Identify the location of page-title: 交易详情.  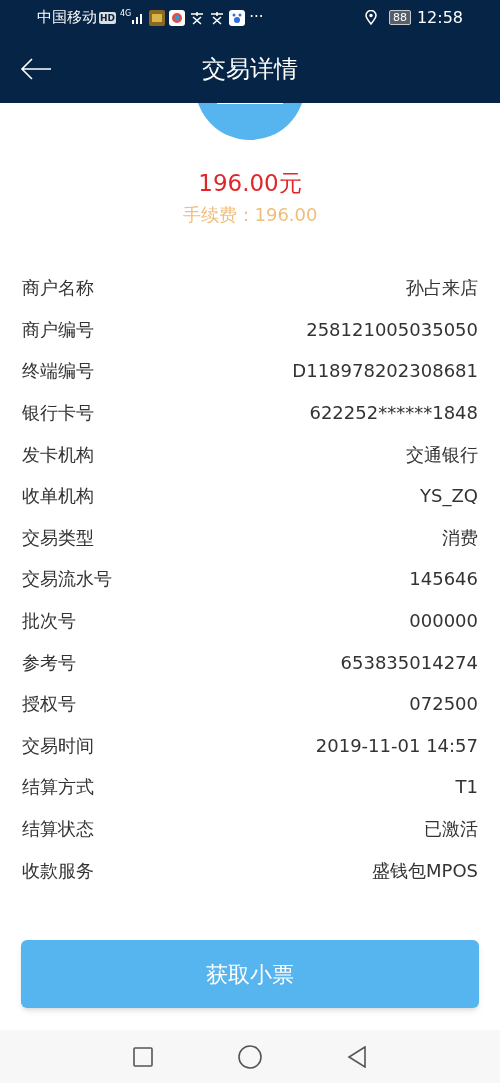
(250, 69).